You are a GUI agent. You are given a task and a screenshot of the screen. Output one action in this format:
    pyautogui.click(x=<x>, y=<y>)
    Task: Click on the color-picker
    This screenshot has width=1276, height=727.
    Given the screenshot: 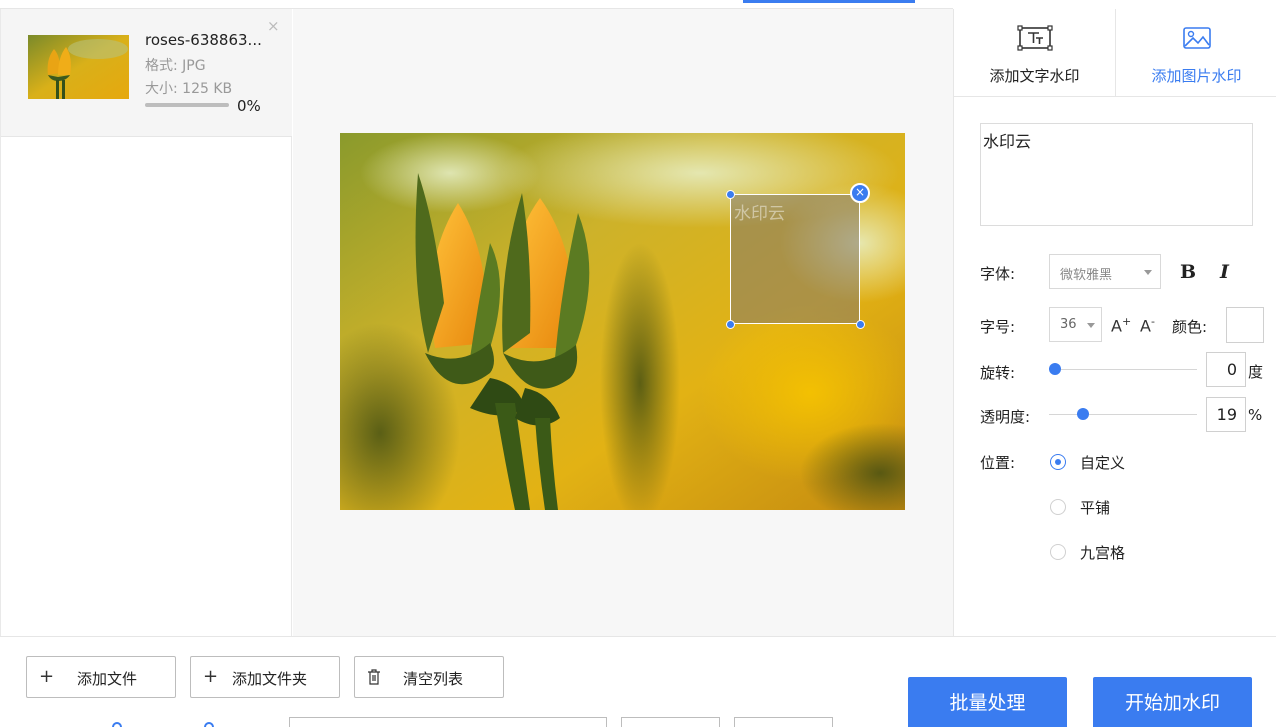 What is the action you would take?
    pyautogui.click(x=1245, y=325)
    